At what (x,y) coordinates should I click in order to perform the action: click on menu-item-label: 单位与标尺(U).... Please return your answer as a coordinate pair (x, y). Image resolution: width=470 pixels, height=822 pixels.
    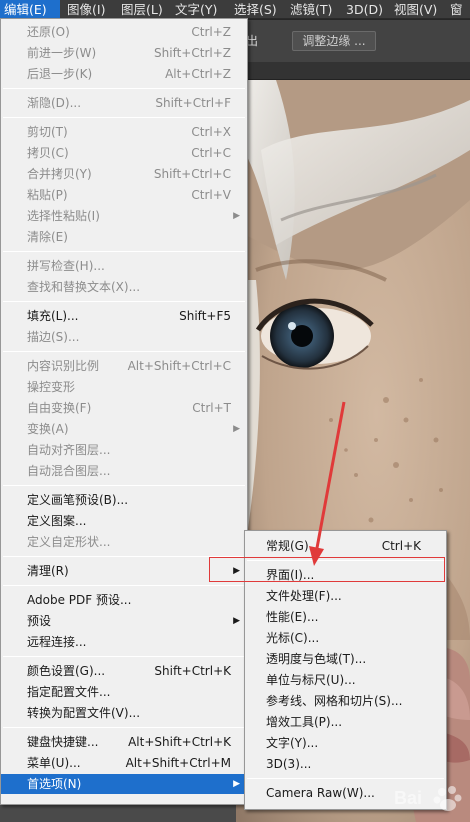
    Looking at the image, I should click on (311, 680).